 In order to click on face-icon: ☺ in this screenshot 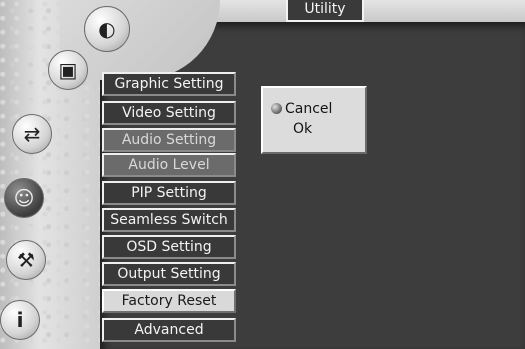, I will do `click(24, 198)`.